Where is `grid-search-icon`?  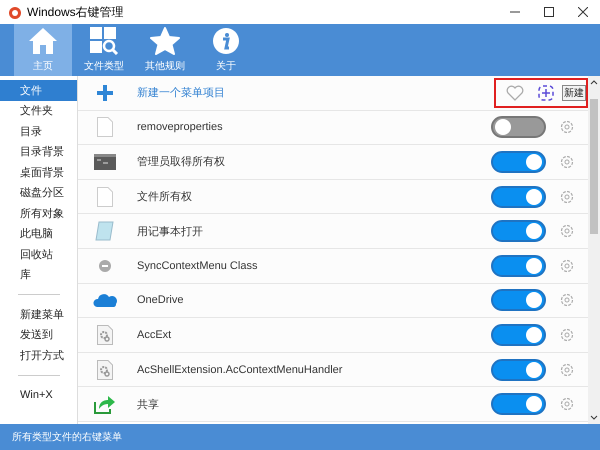 grid-search-icon is located at coordinates (104, 41).